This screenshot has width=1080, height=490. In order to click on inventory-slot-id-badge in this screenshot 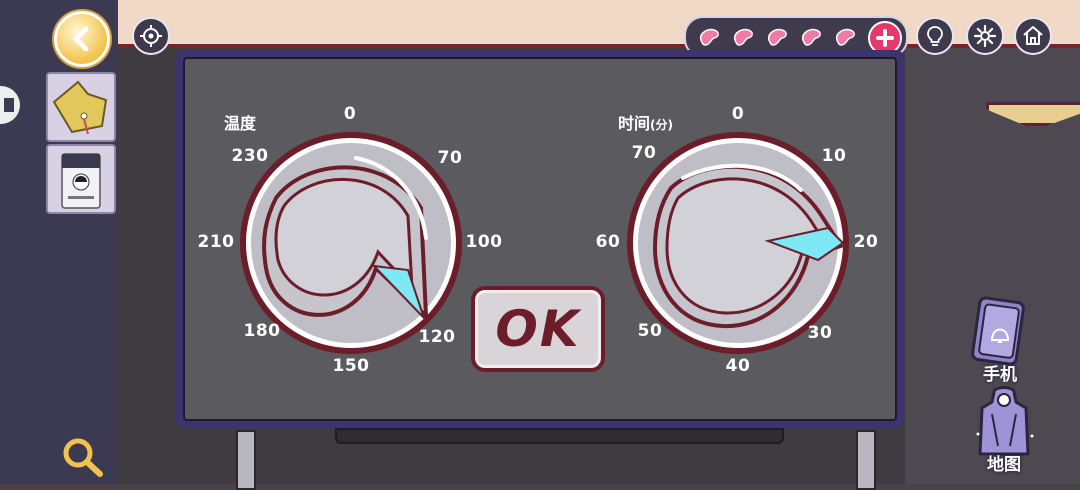, I will do `click(81, 179)`.